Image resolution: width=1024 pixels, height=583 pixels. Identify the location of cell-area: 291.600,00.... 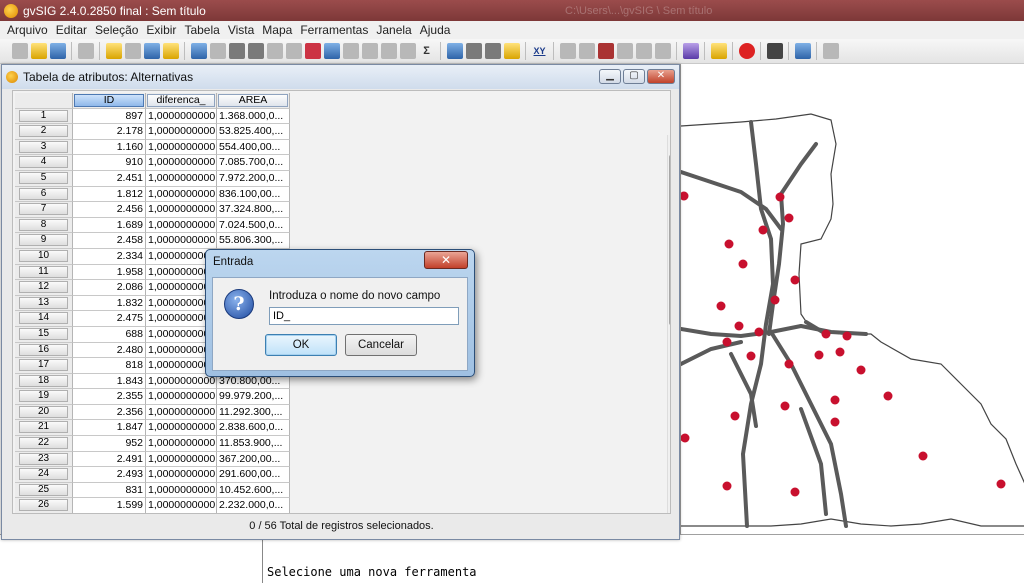
(253, 475).